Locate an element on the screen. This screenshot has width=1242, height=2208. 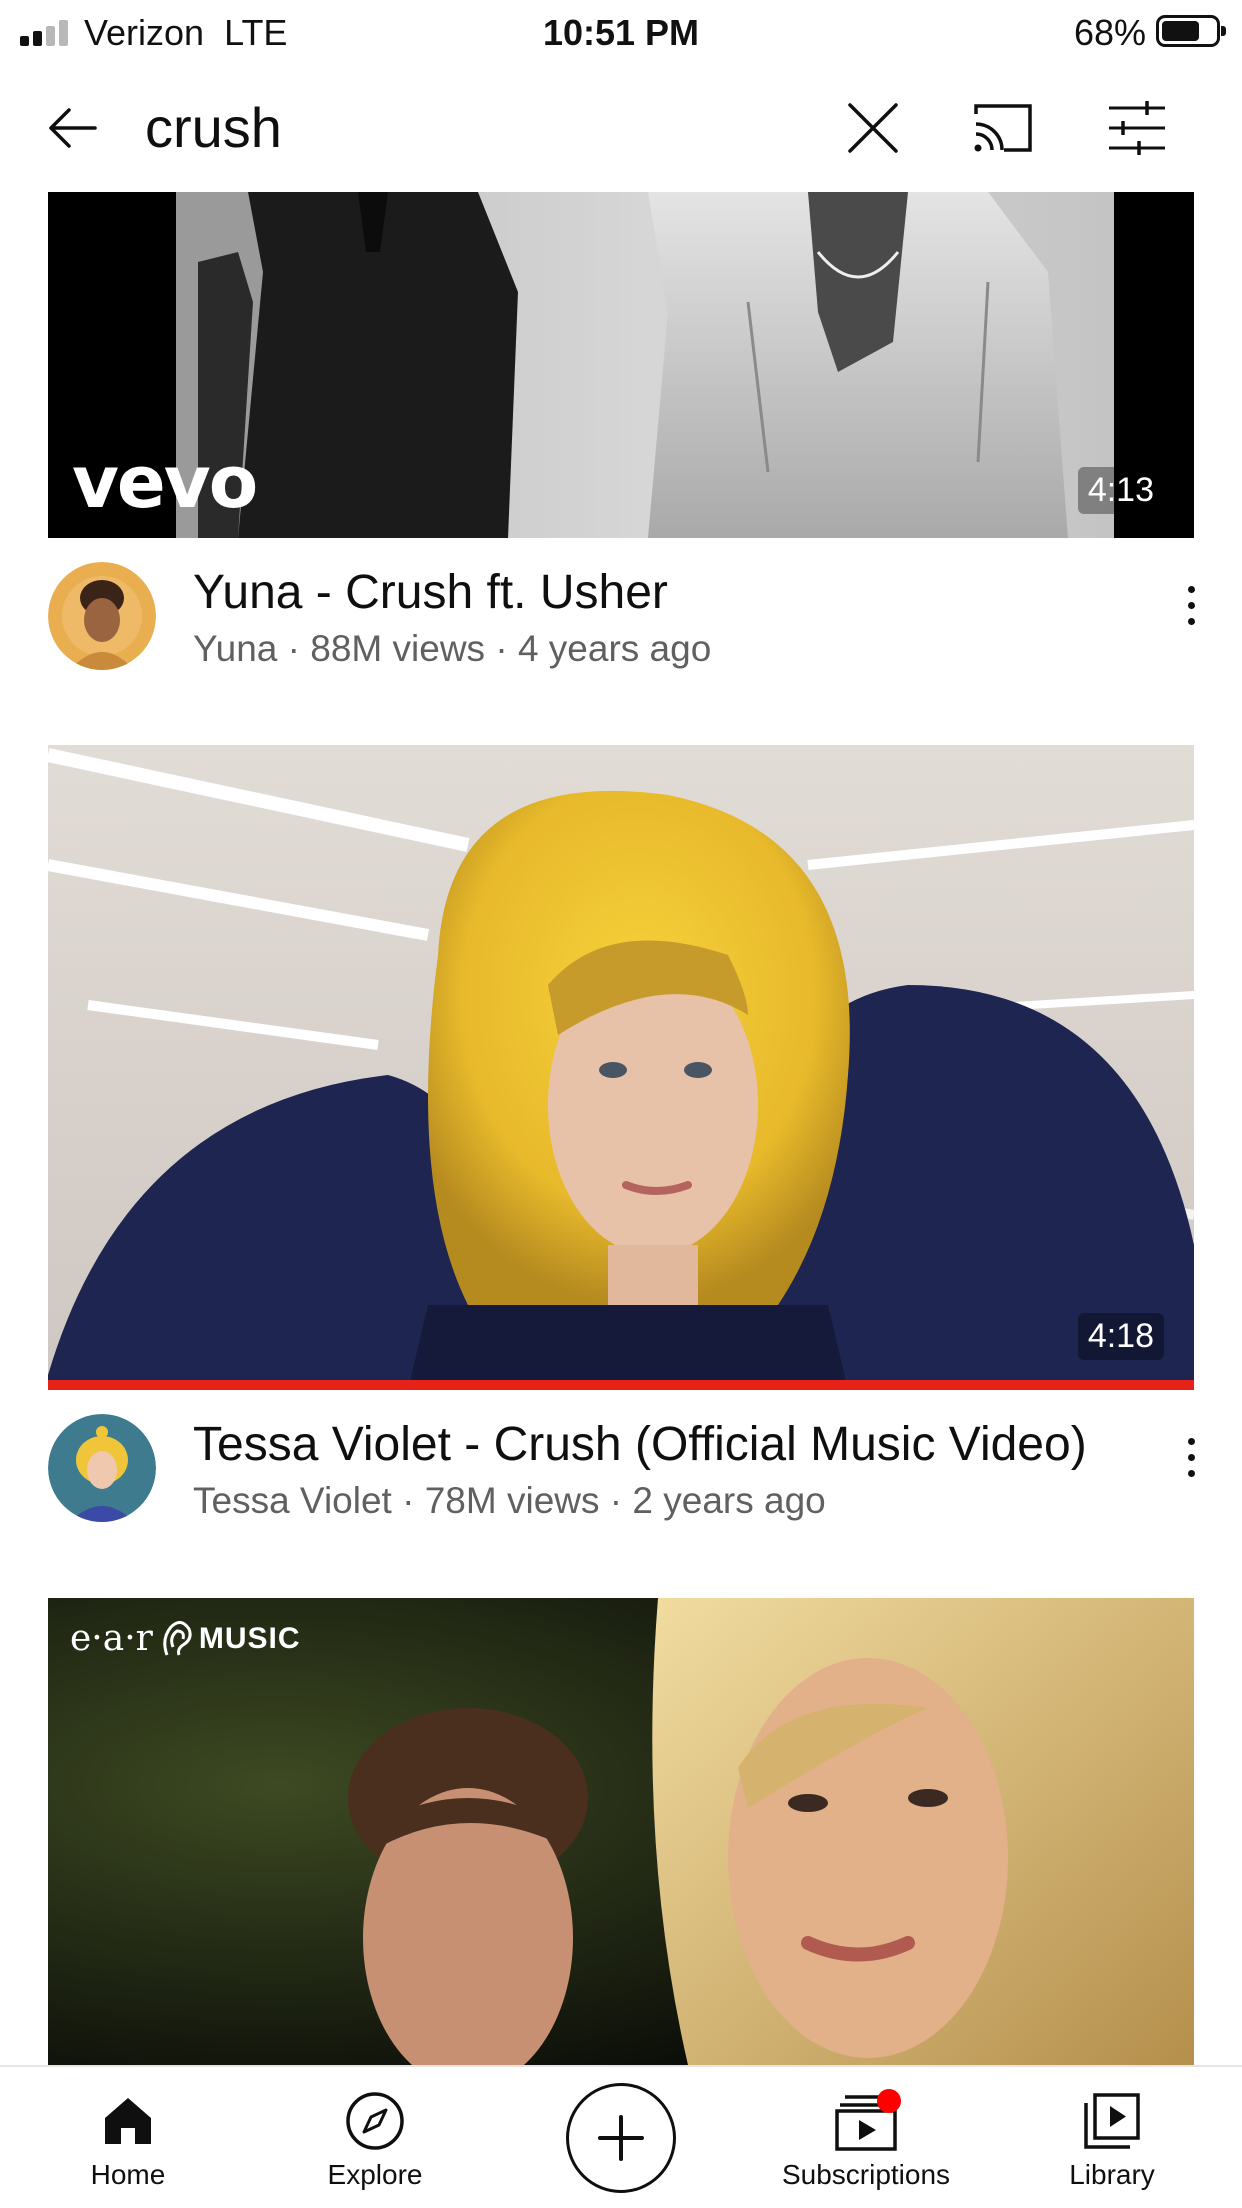
video-subline: Yuna · 88M views · 4 years ago is located at coordinates (452, 648).